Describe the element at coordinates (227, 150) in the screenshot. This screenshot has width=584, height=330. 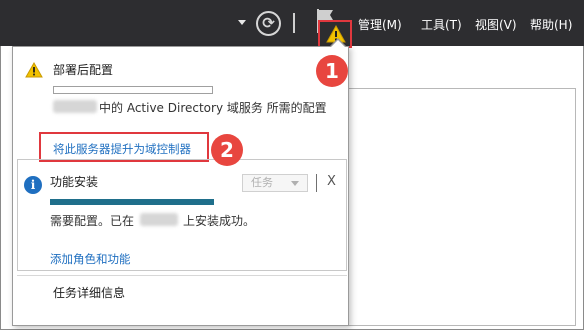
I see `callout-badge-2: 2` at that location.